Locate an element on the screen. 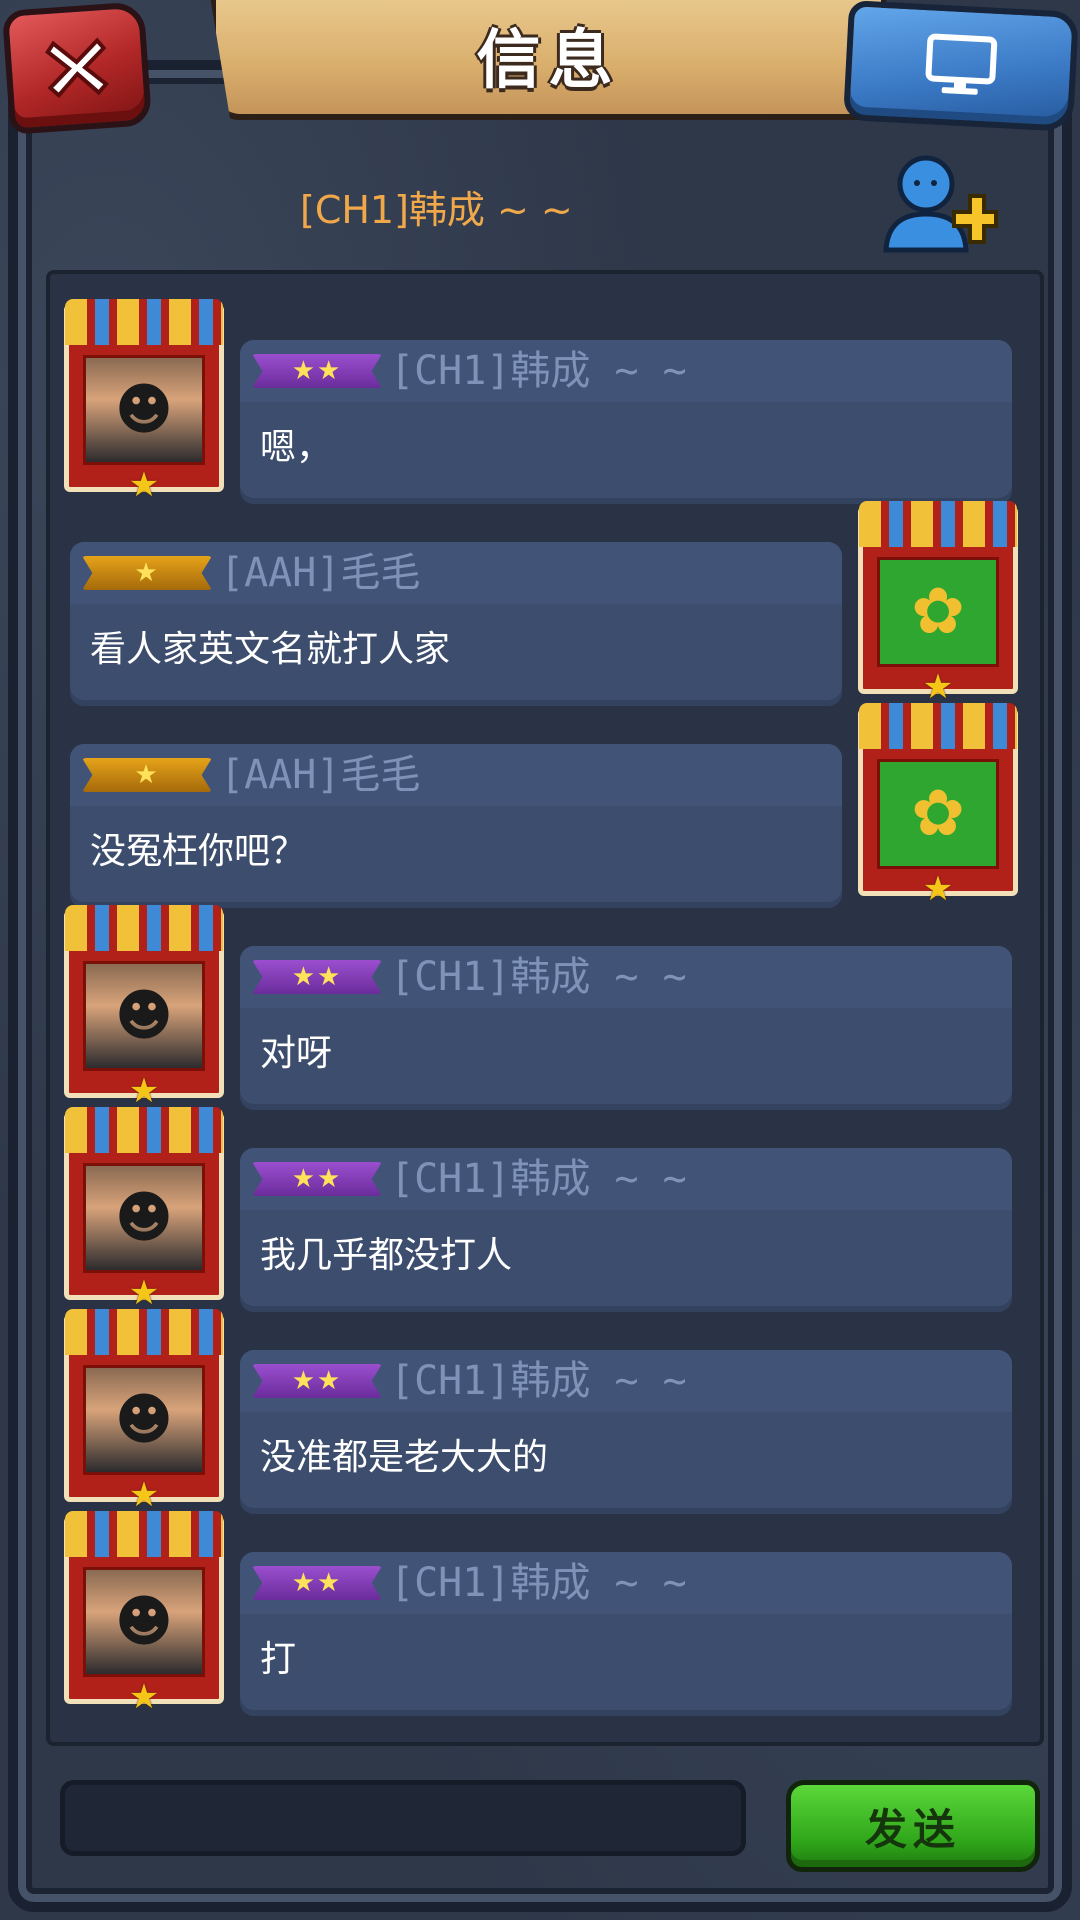  chat-message: ★ [AAH]毛毛 看人家英文名就打人家 ✿ ★ is located at coordinates (545, 604).